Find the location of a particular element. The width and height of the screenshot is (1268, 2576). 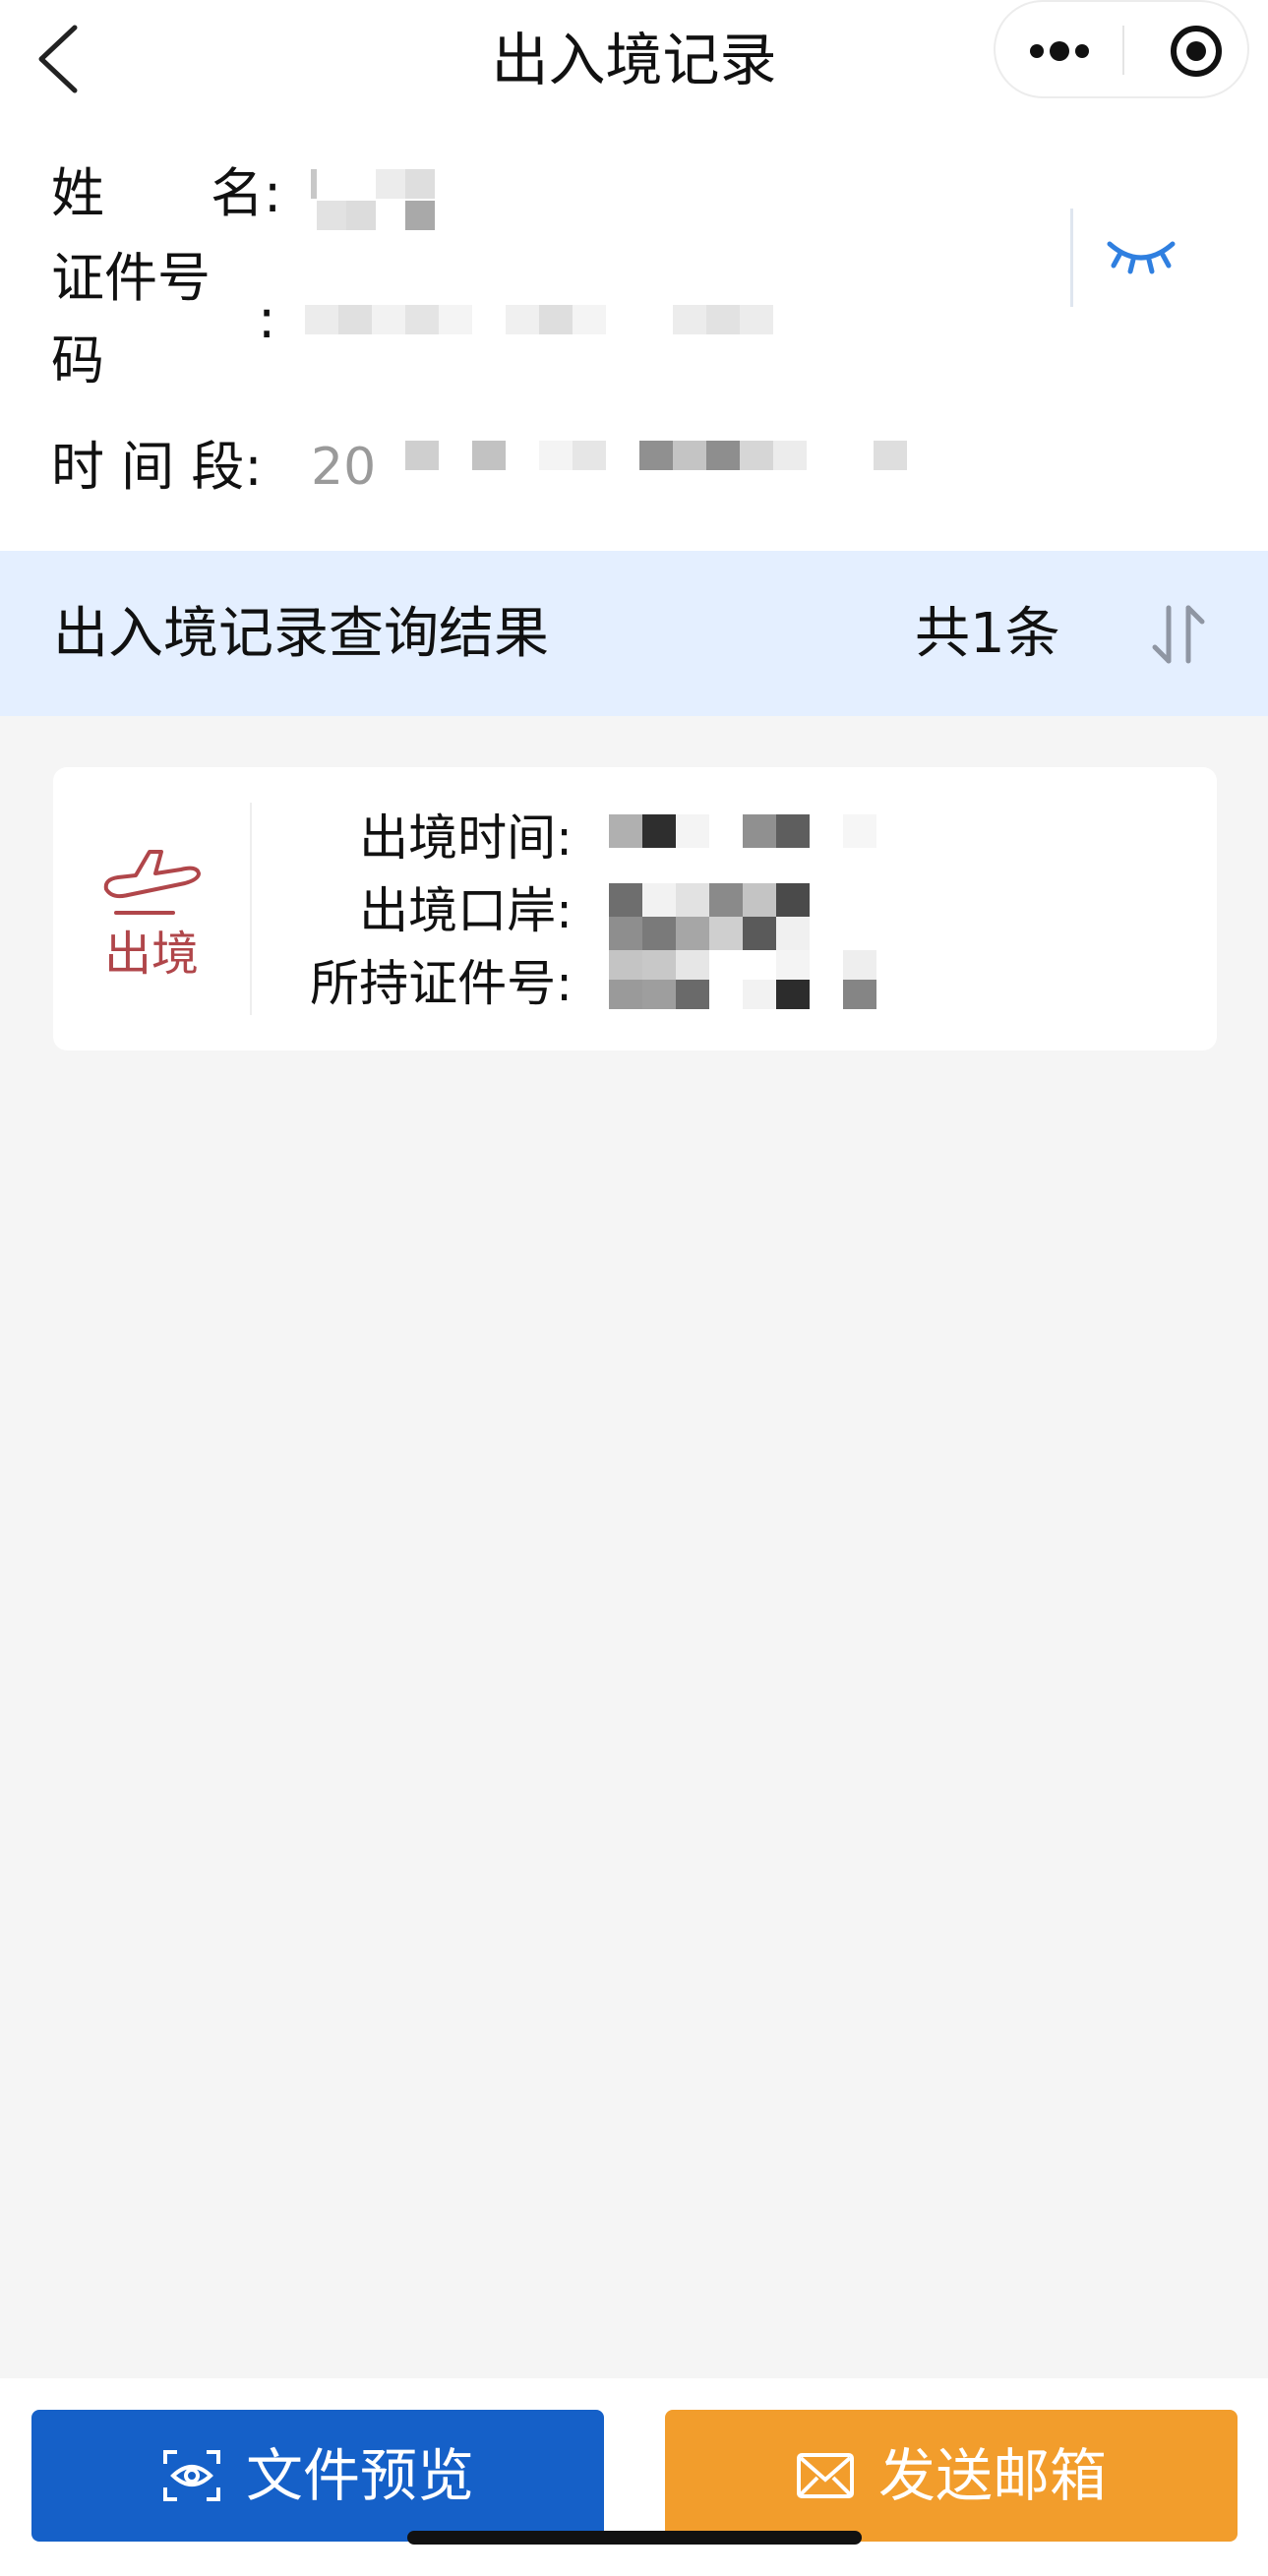

certificate-number-value-redacted is located at coordinates (761, 979).